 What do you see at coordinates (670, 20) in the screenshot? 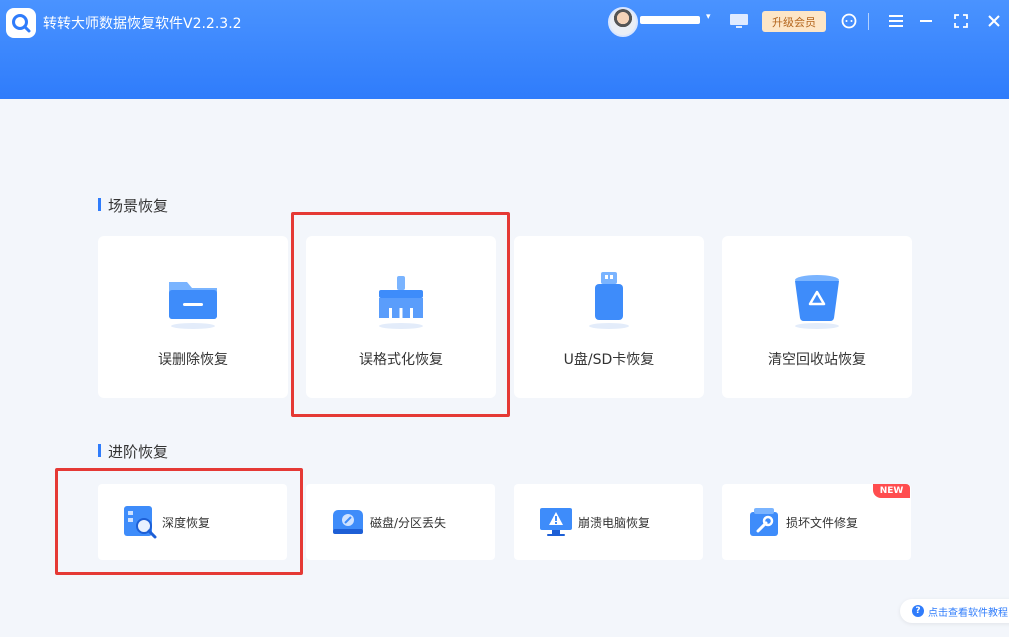
I see `username` at bounding box center [670, 20].